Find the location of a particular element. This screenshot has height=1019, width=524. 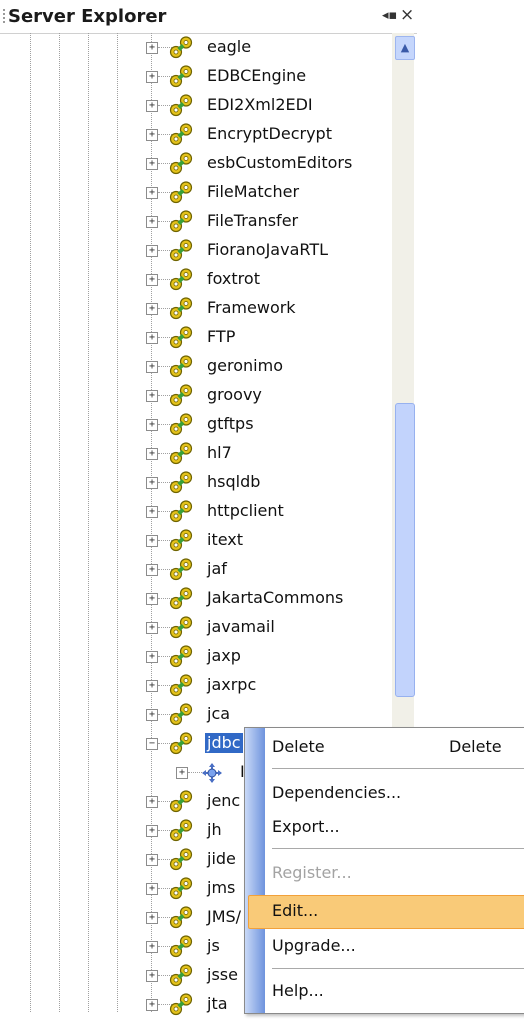

tree-row: + FioranoJavaRTL is located at coordinates (195, 250).